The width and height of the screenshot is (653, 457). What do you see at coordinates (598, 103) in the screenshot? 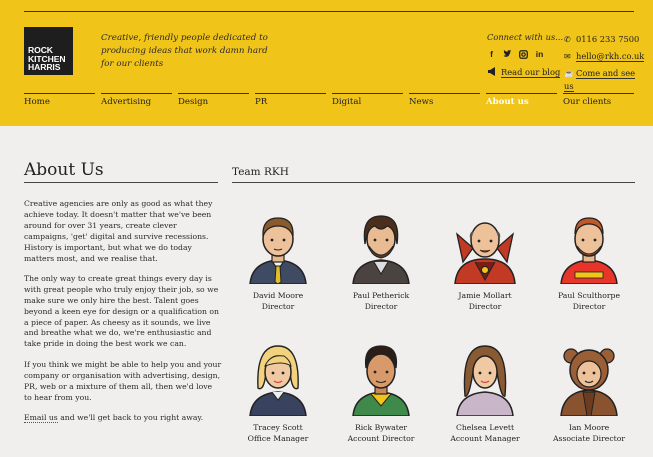
I see `nav-our-clients: Our clients` at bounding box center [598, 103].